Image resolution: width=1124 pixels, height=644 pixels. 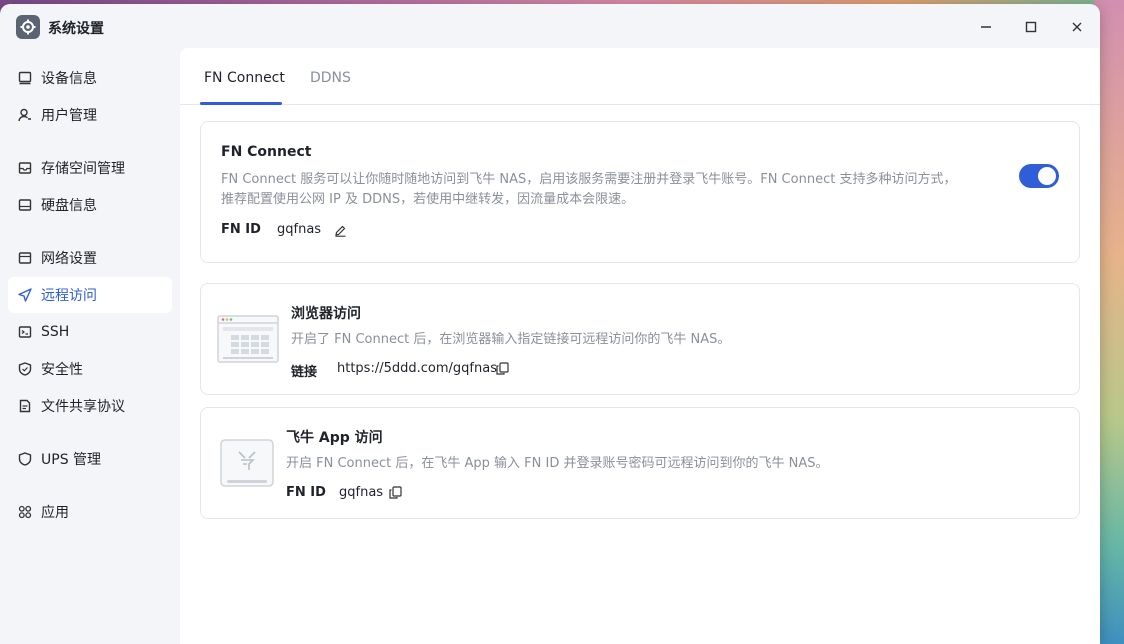 I want to click on terminal-icon, so click(x=25, y=332).